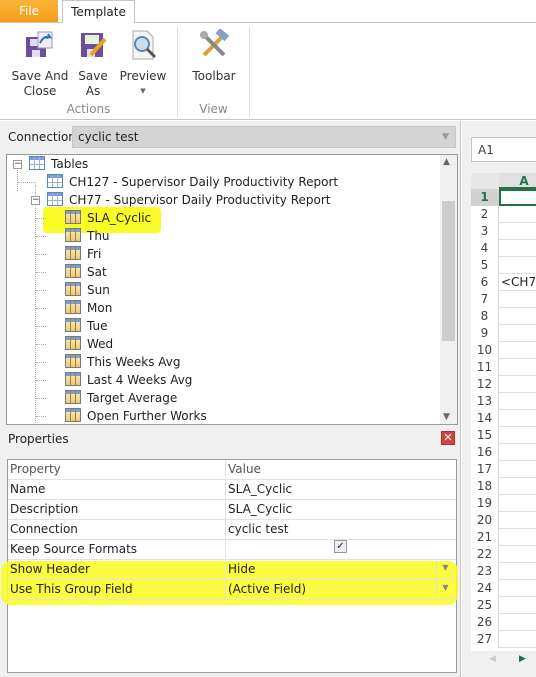 This screenshot has width=536, height=677. Describe the element at coordinates (340, 530) in the screenshot. I see `property-value: cyclic test` at that location.